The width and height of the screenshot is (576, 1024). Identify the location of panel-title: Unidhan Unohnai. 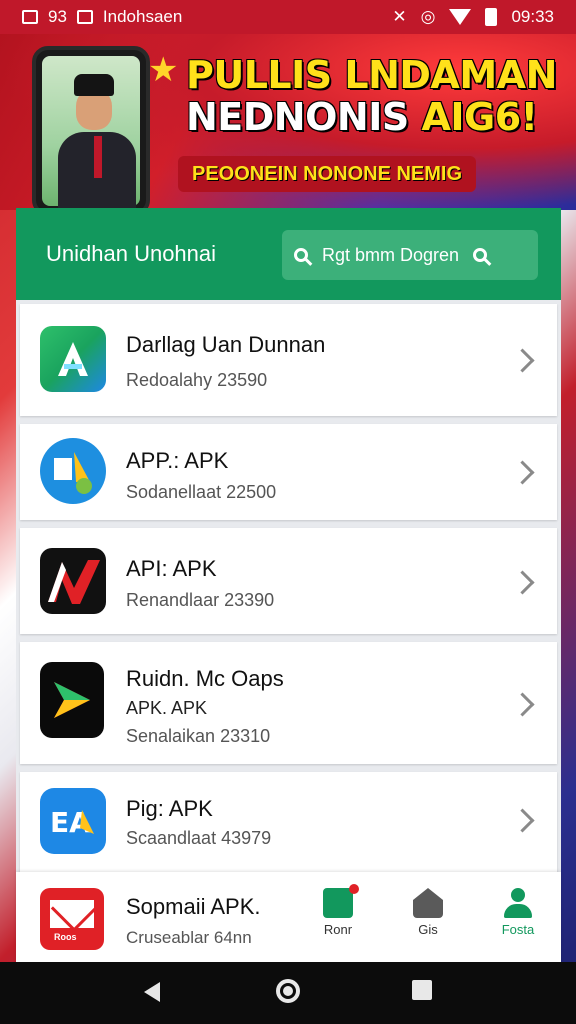
(131, 253).